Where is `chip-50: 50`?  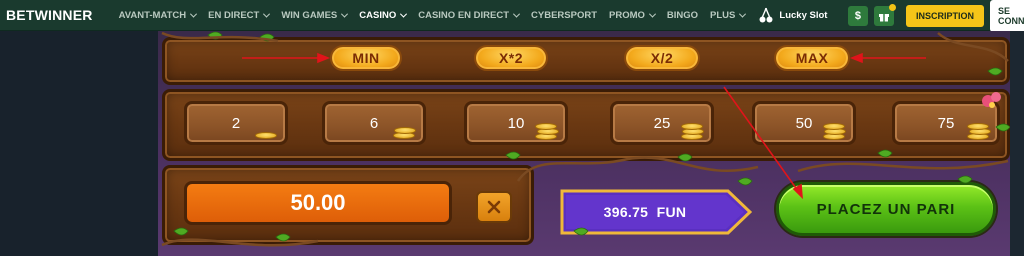 chip-50: 50 is located at coordinates (804, 123).